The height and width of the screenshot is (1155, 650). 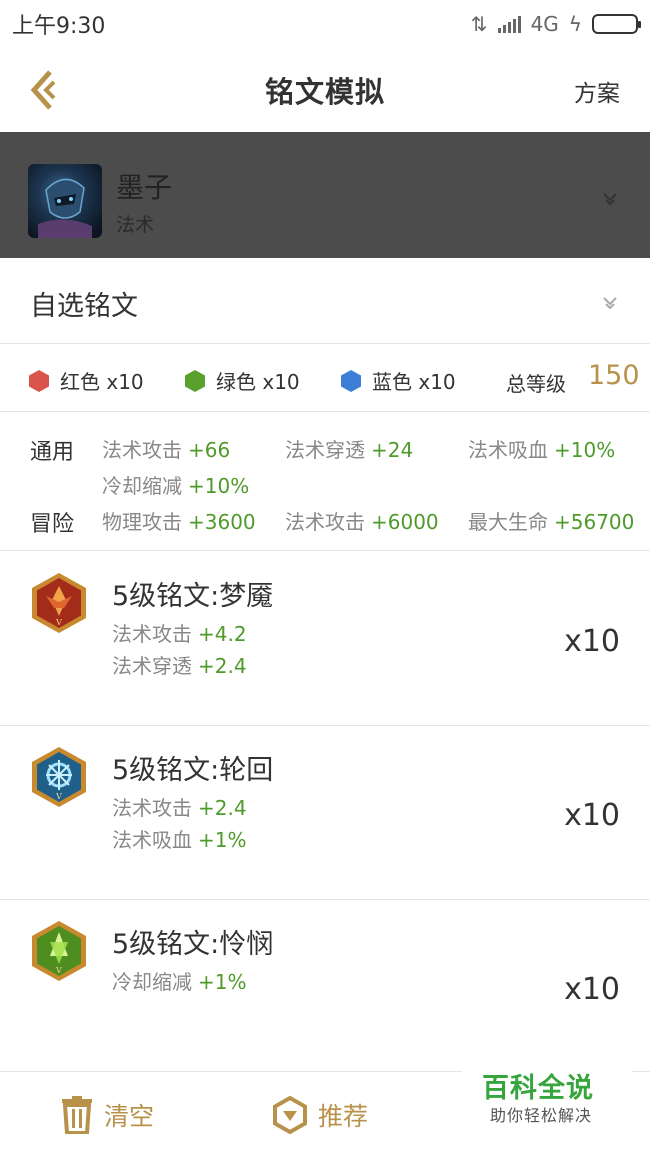 What do you see at coordinates (290, 1115) in the screenshot?
I see `recommend-icon` at bounding box center [290, 1115].